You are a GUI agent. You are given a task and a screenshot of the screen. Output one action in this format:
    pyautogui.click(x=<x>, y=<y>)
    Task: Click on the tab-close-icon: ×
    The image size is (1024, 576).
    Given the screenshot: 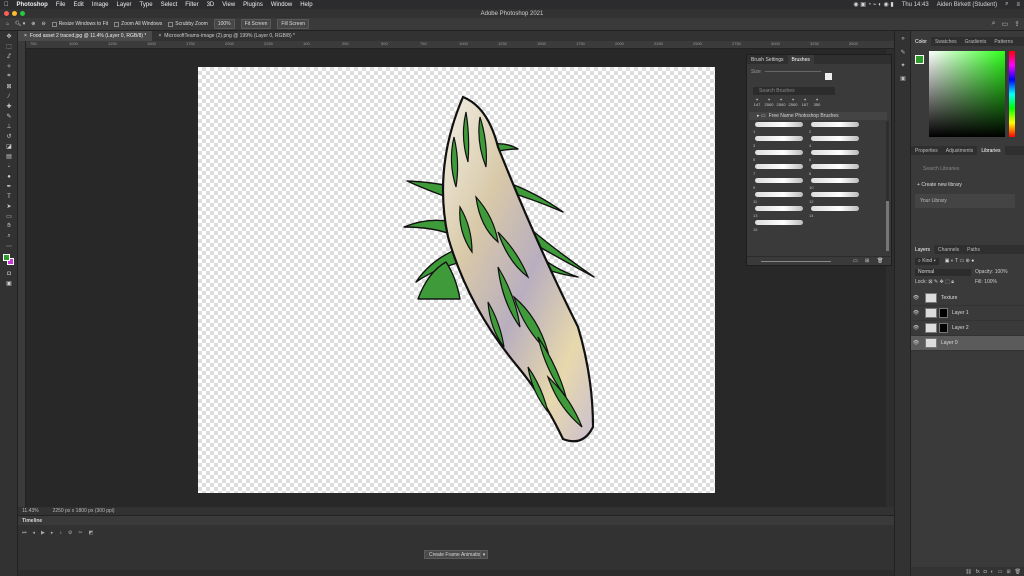 What is the action you would take?
    pyautogui.click(x=25, y=36)
    